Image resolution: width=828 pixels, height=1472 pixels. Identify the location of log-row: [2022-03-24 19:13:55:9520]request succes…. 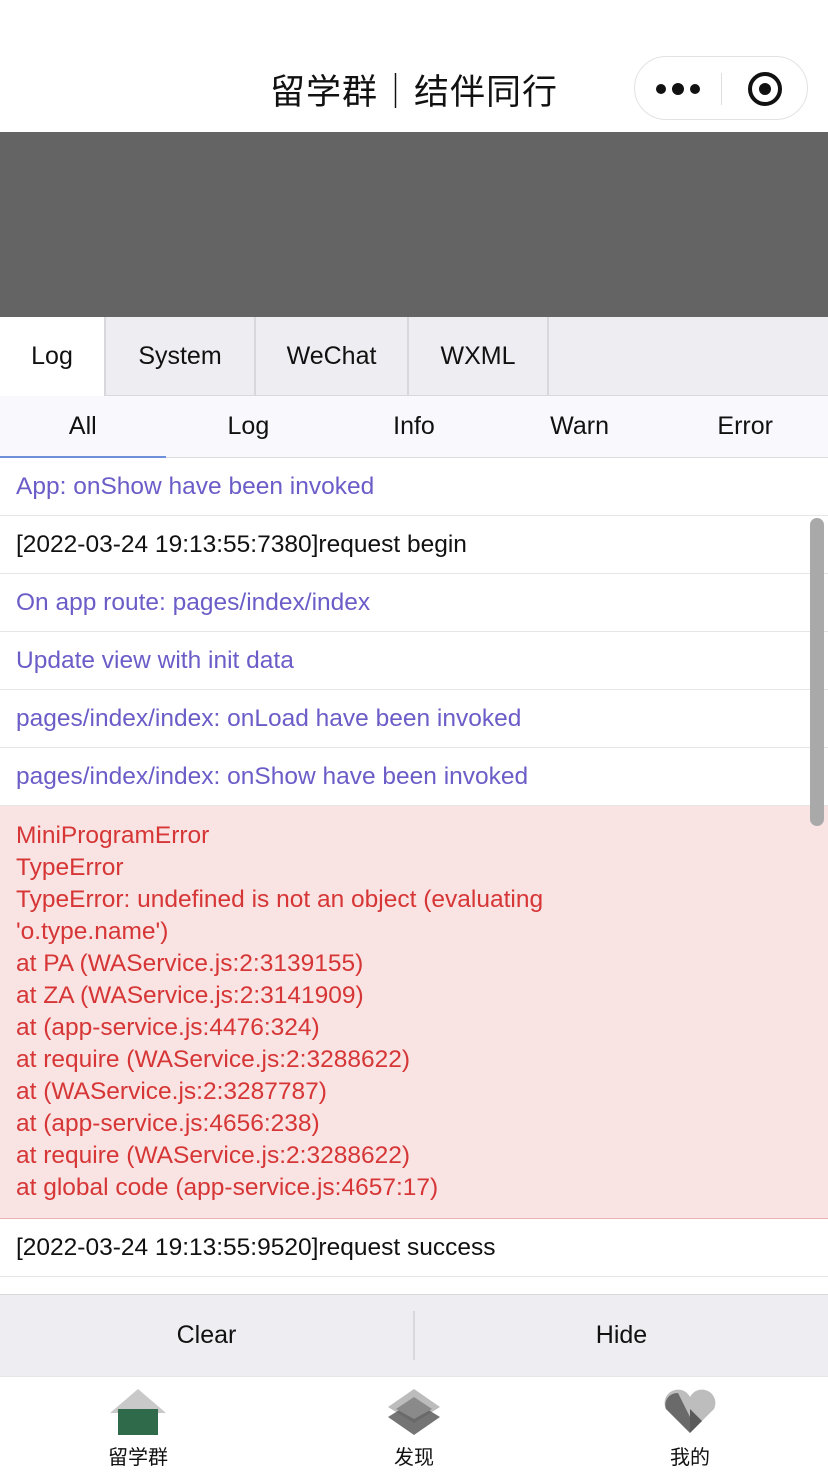
(414, 1248).